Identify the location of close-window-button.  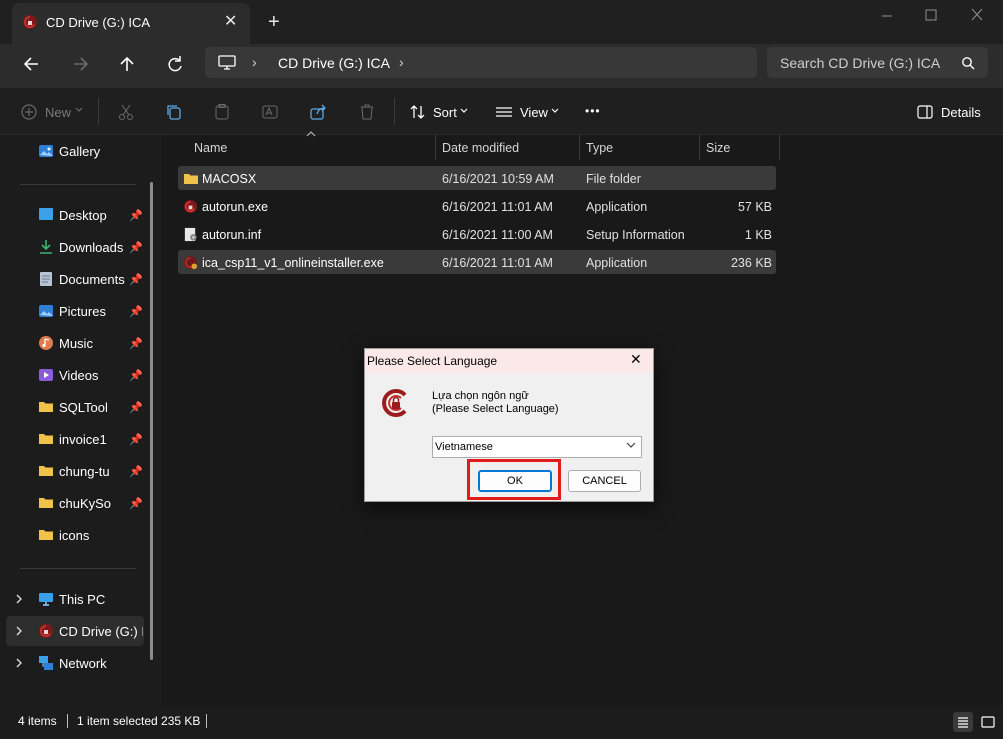
(977, 15).